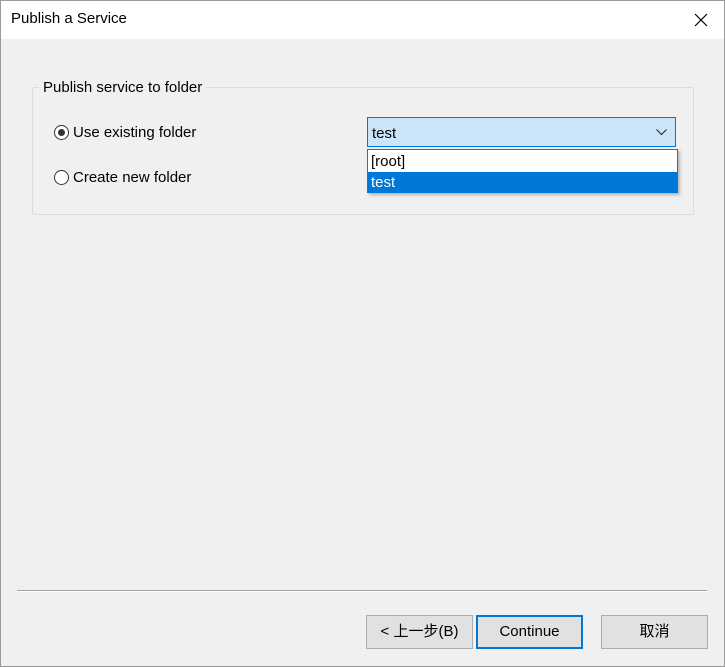 This screenshot has height=667, width=725. I want to click on dropdown-option-root: [root], so click(522, 161).